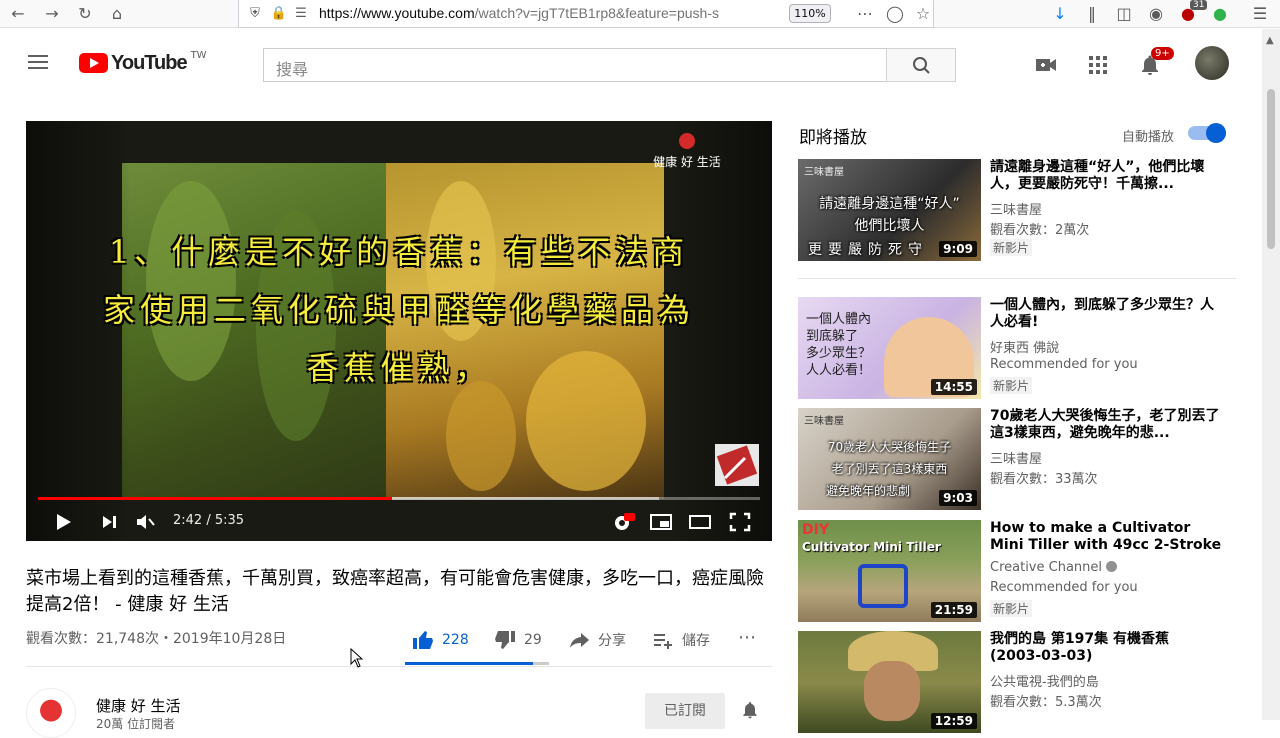 The width and height of the screenshot is (1280, 738). I want to click on like-ratio-bar, so click(477, 663).